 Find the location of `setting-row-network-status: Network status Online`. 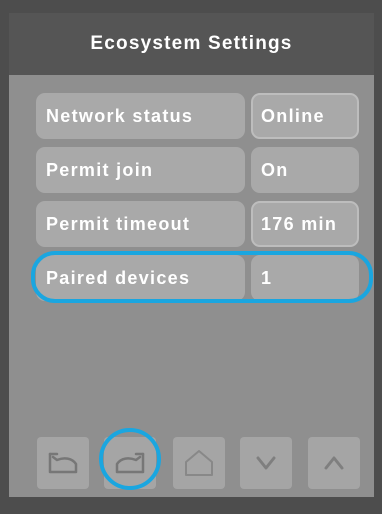

setting-row-network-status: Network status Online is located at coordinates (191, 116).